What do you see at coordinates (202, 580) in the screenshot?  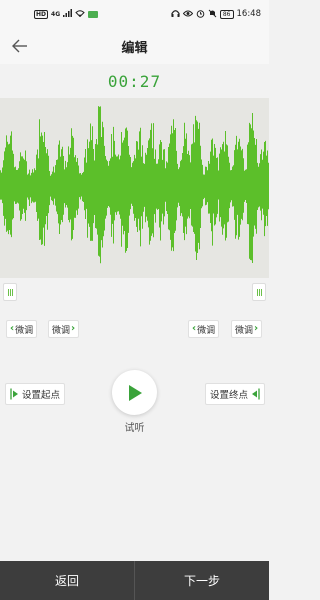 I see `next-step-button: 下一步` at bounding box center [202, 580].